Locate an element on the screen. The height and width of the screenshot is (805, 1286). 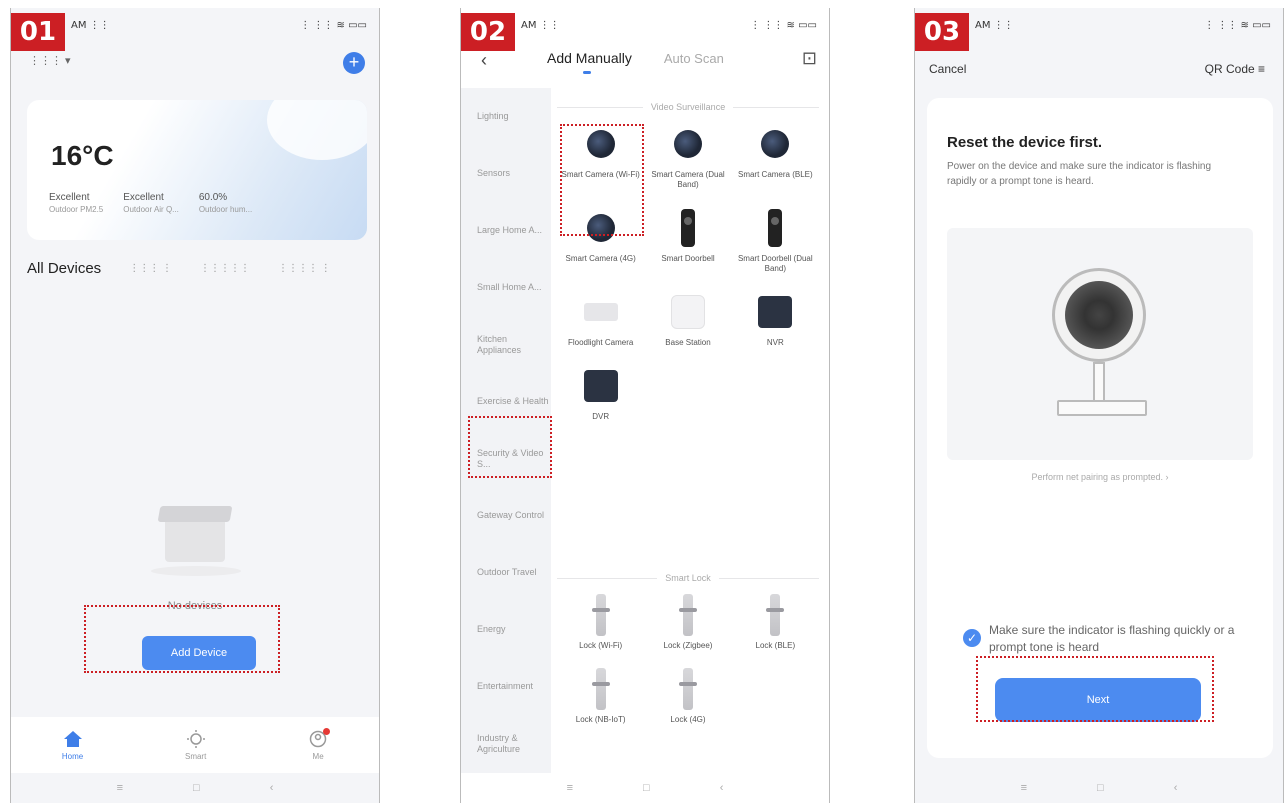
tab-add-manually: Add Manually is located at coordinates (589, 62).